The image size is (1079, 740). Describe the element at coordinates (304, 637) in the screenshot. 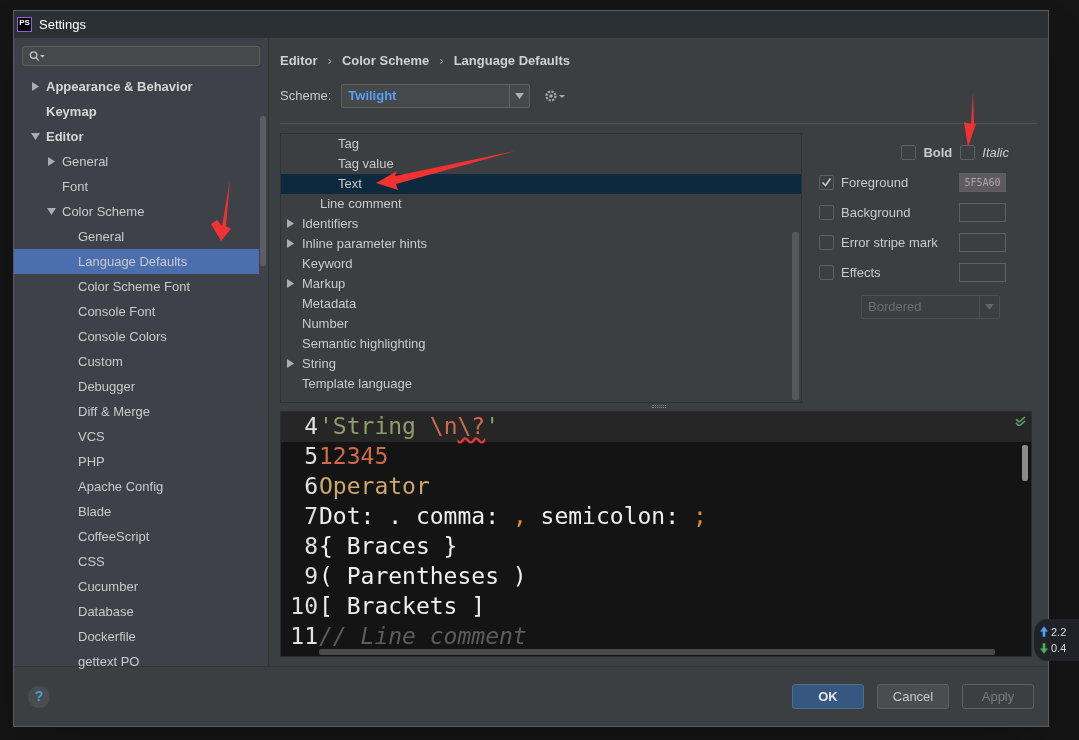

I see `line-number: 11` at that location.